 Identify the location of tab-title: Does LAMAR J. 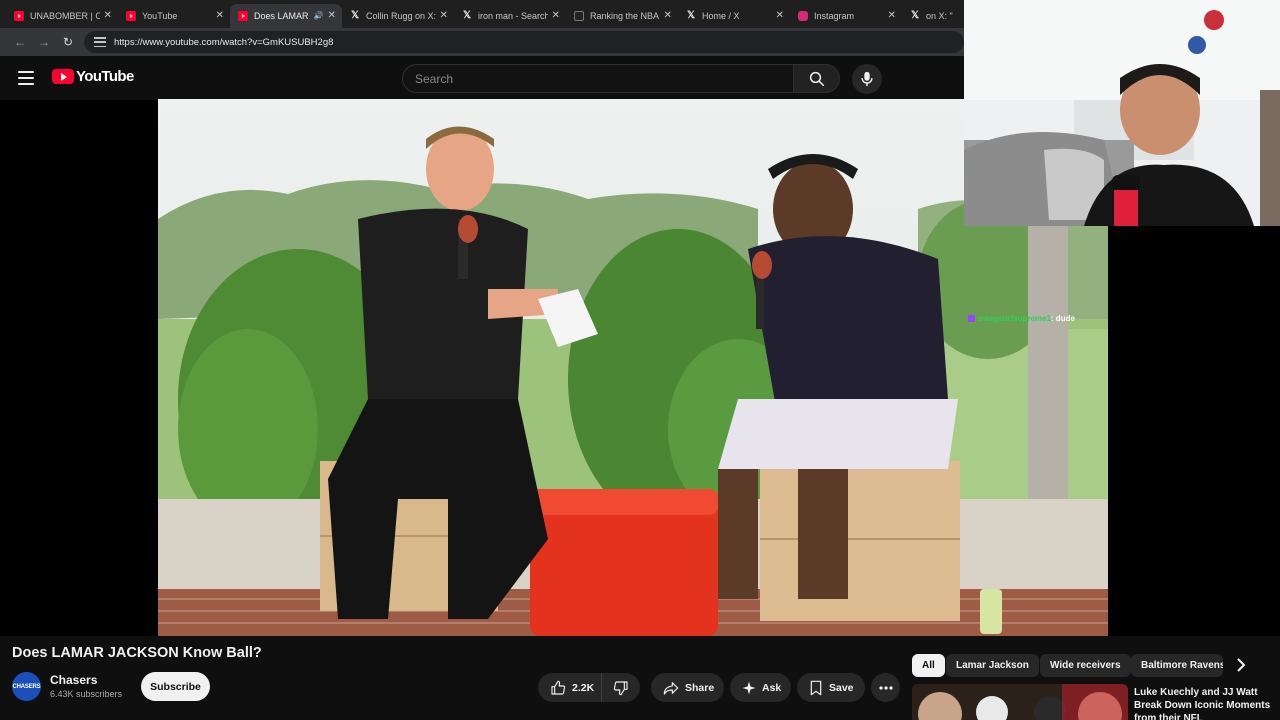
(282, 15).